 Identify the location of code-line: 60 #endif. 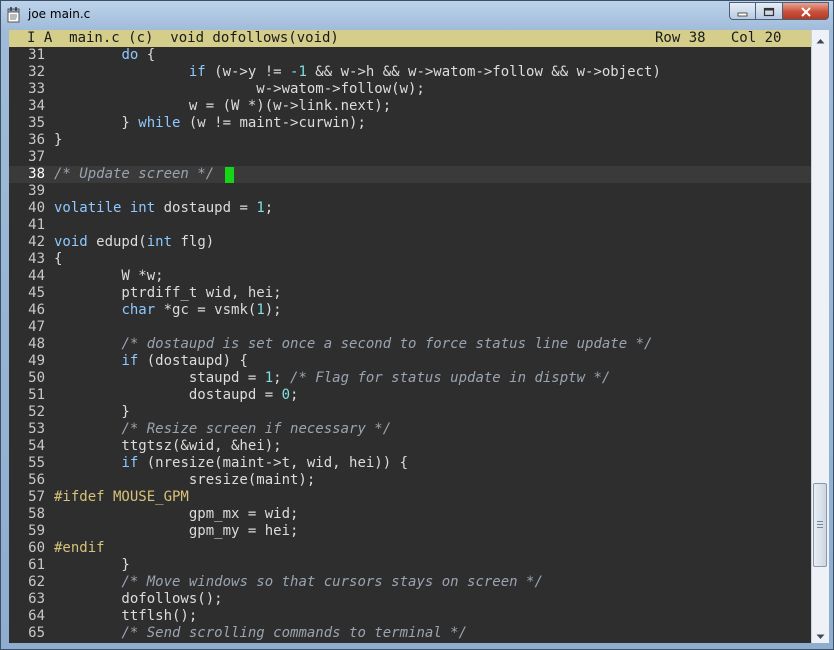
(410, 548).